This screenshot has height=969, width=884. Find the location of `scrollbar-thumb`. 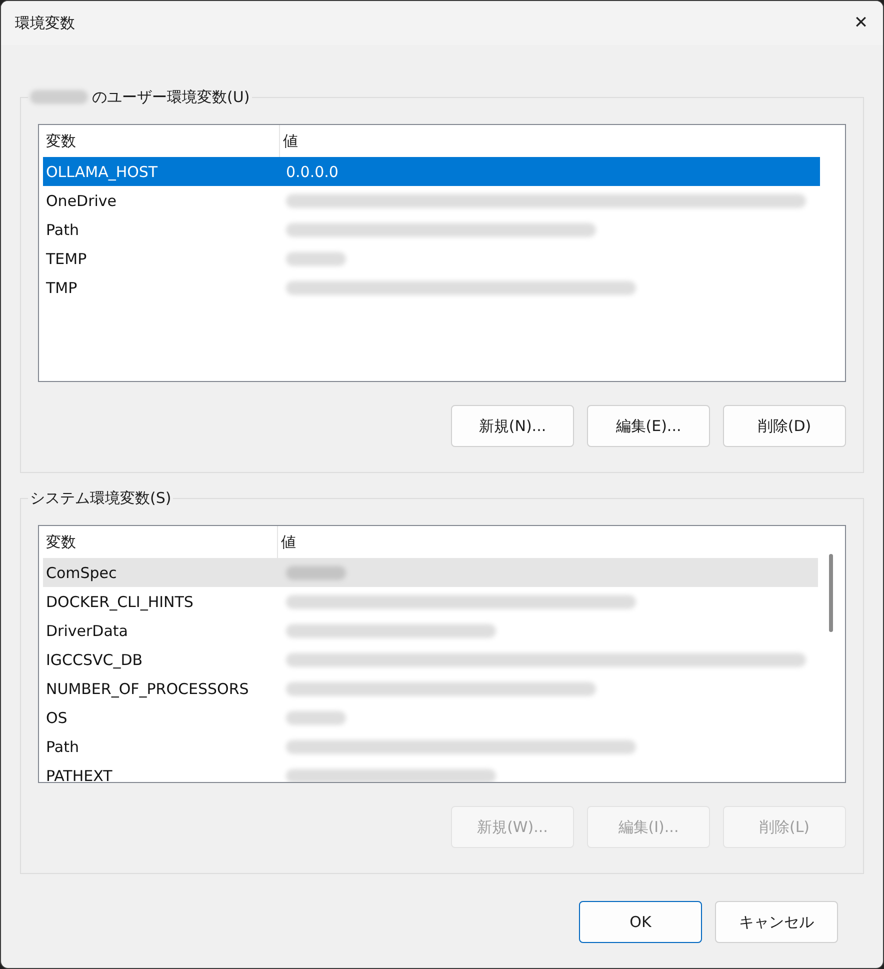

scrollbar-thumb is located at coordinates (831, 593).